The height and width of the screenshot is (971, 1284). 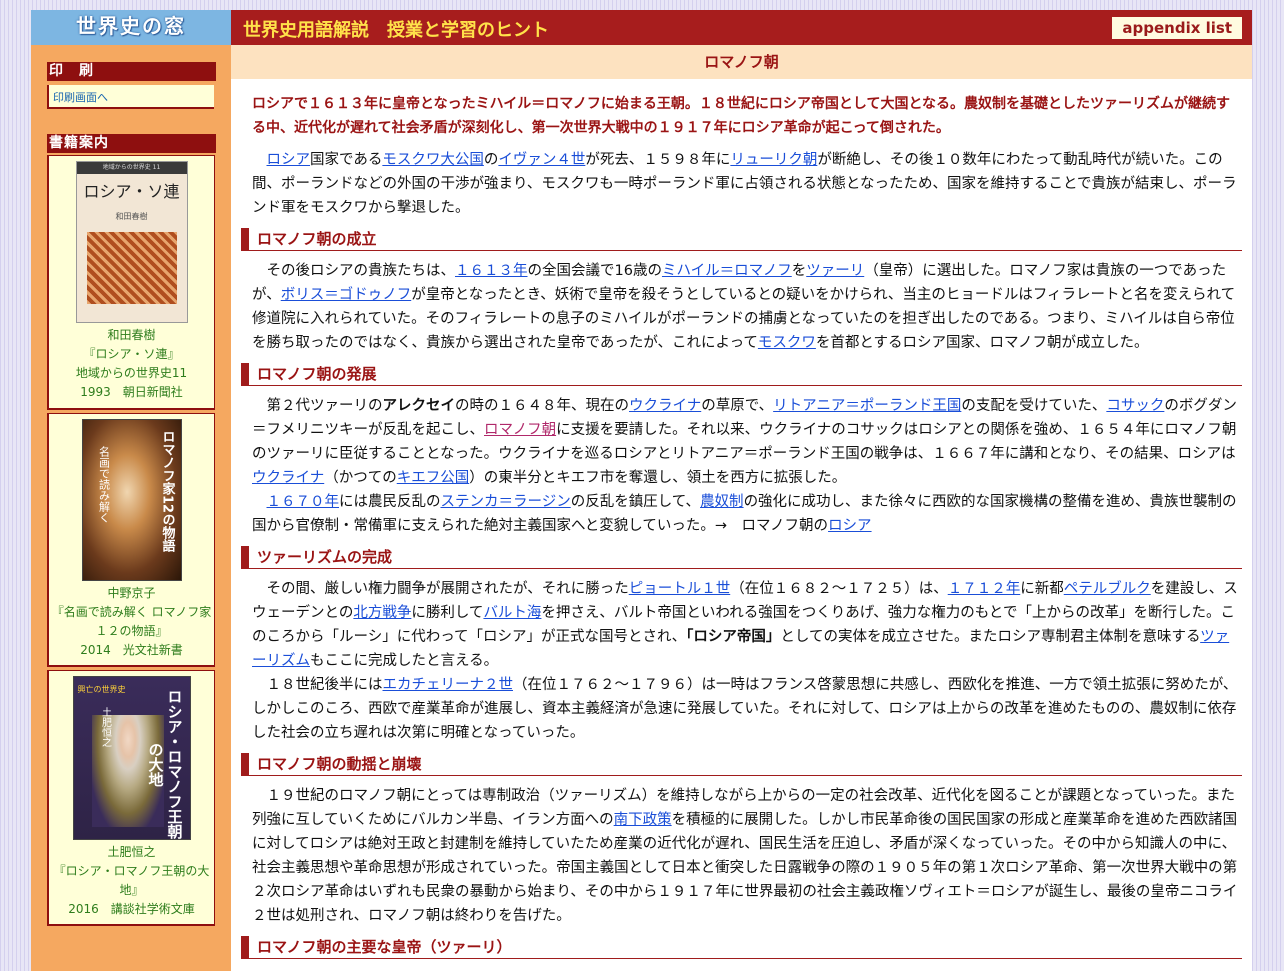 What do you see at coordinates (787, 343) in the screenshot?
I see `link-moscow: モスクワ` at bounding box center [787, 343].